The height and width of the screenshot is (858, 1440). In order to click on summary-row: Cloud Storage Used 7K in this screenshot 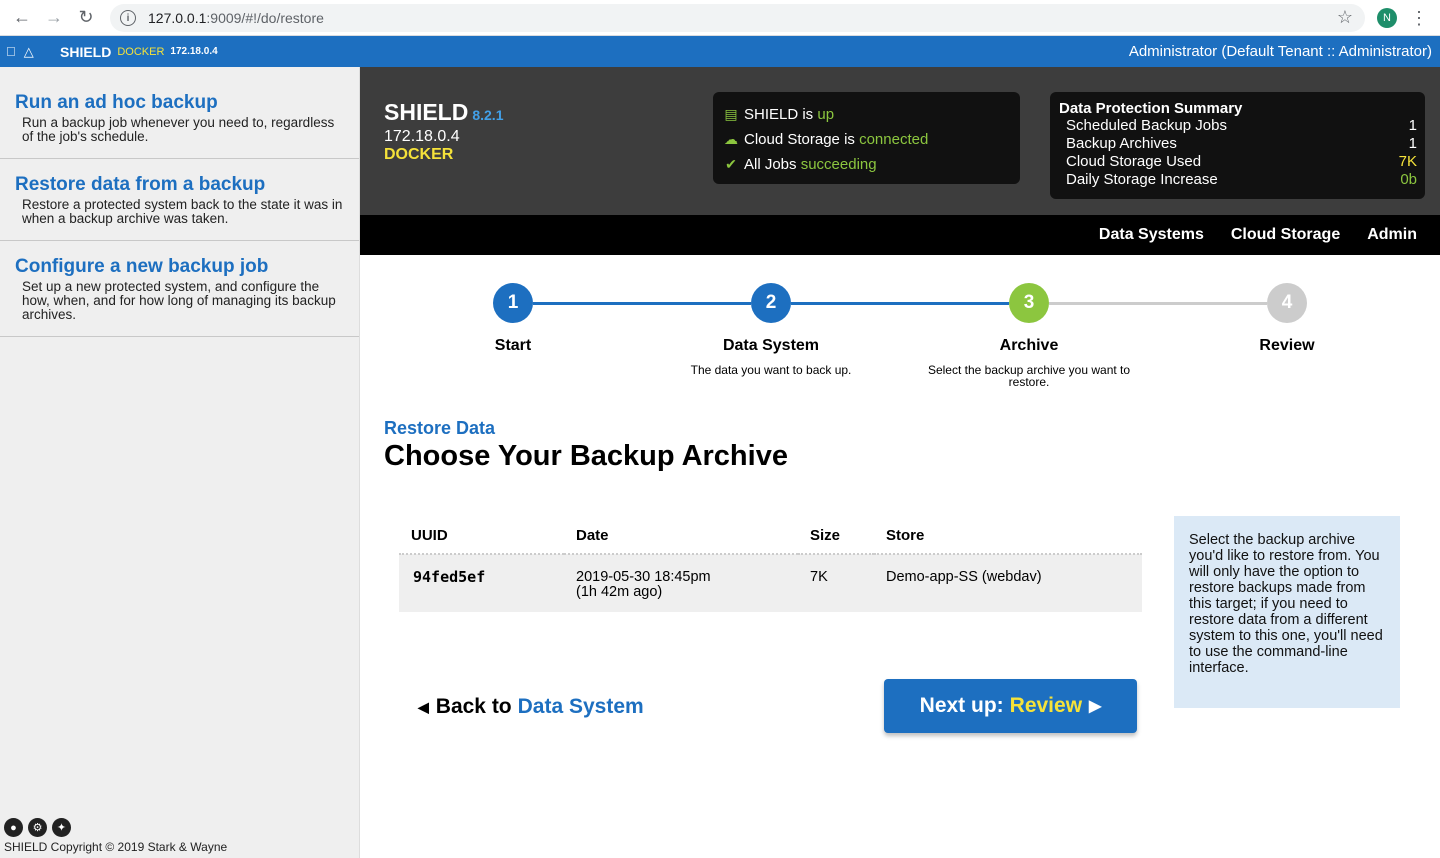, I will do `click(1238, 162)`.